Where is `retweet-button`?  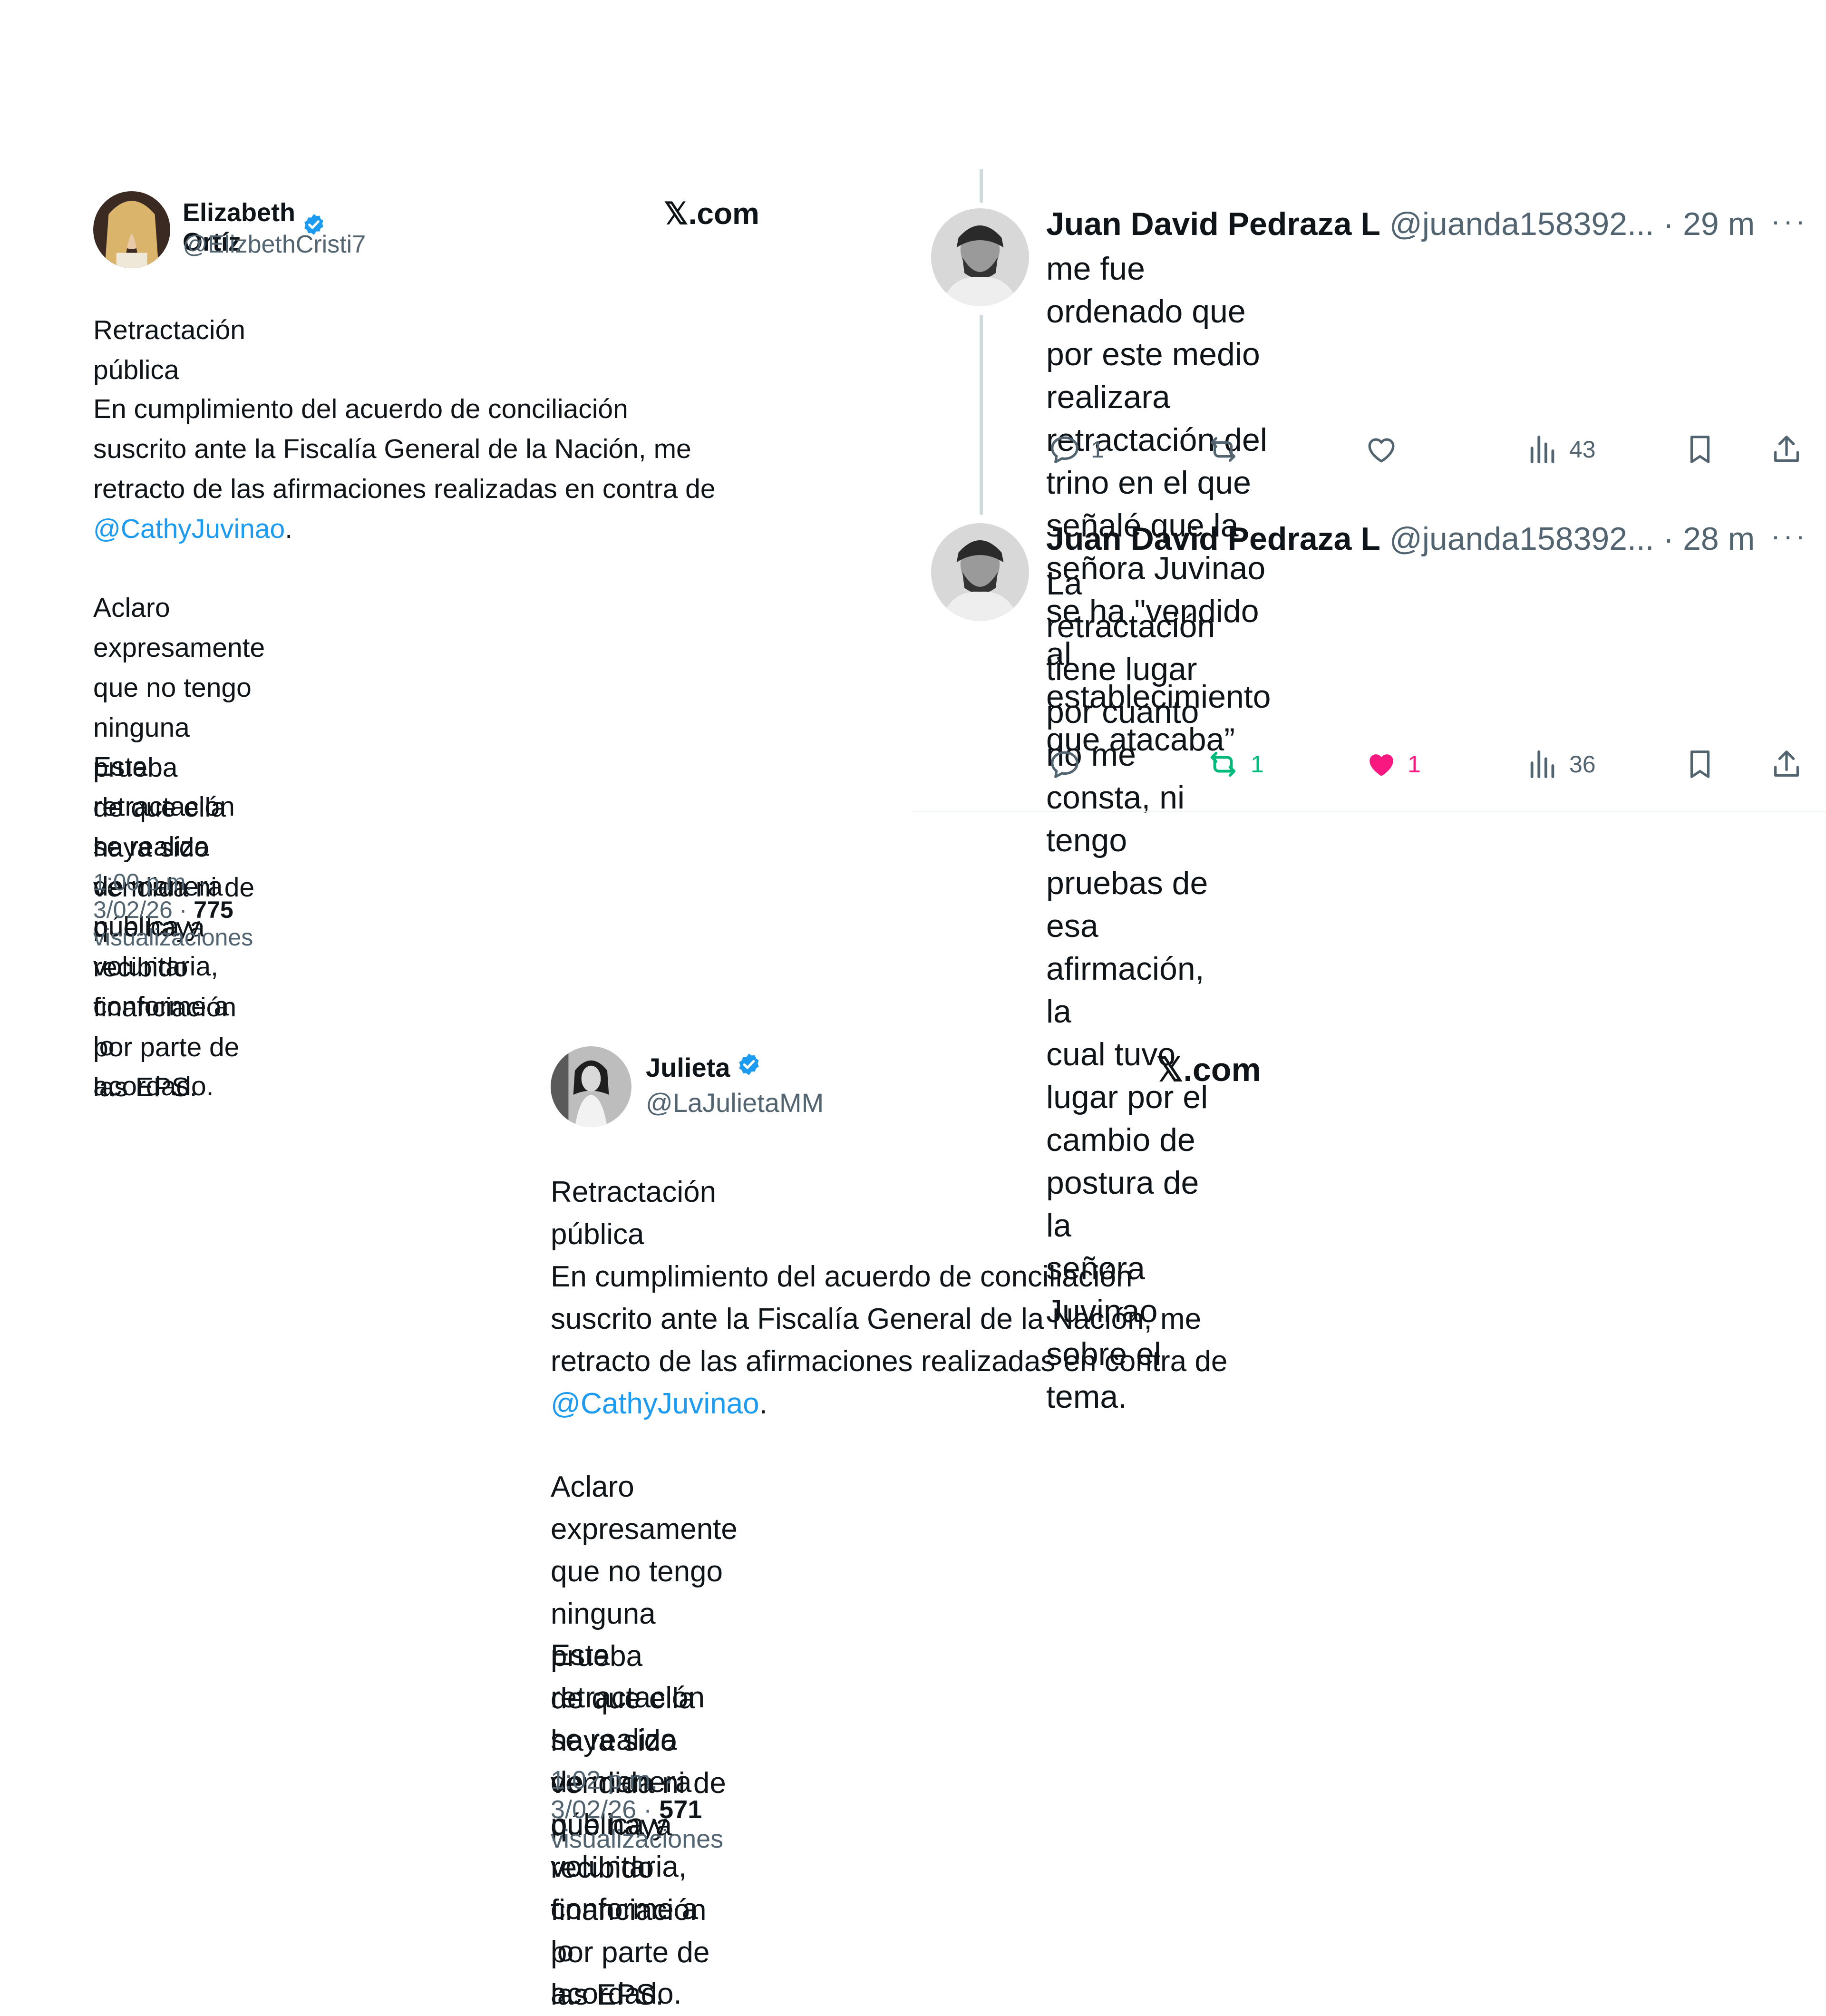 retweet-button is located at coordinates (1228, 449).